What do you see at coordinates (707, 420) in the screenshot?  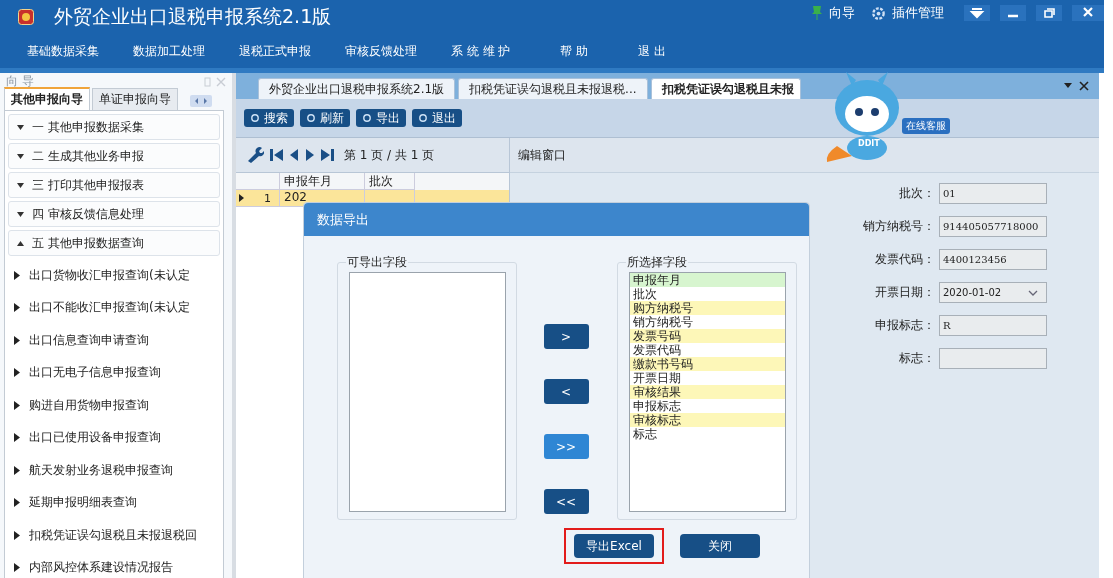 I see `list-item: 审核标志` at bounding box center [707, 420].